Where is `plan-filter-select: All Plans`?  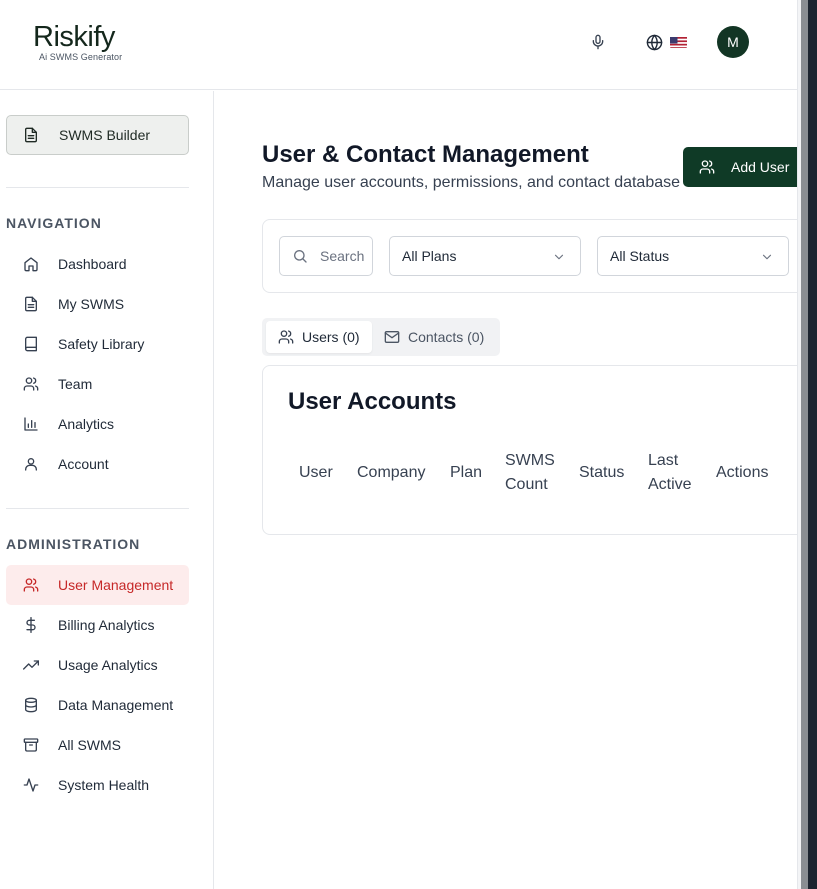 plan-filter-select: All Plans is located at coordinates (485, 256).